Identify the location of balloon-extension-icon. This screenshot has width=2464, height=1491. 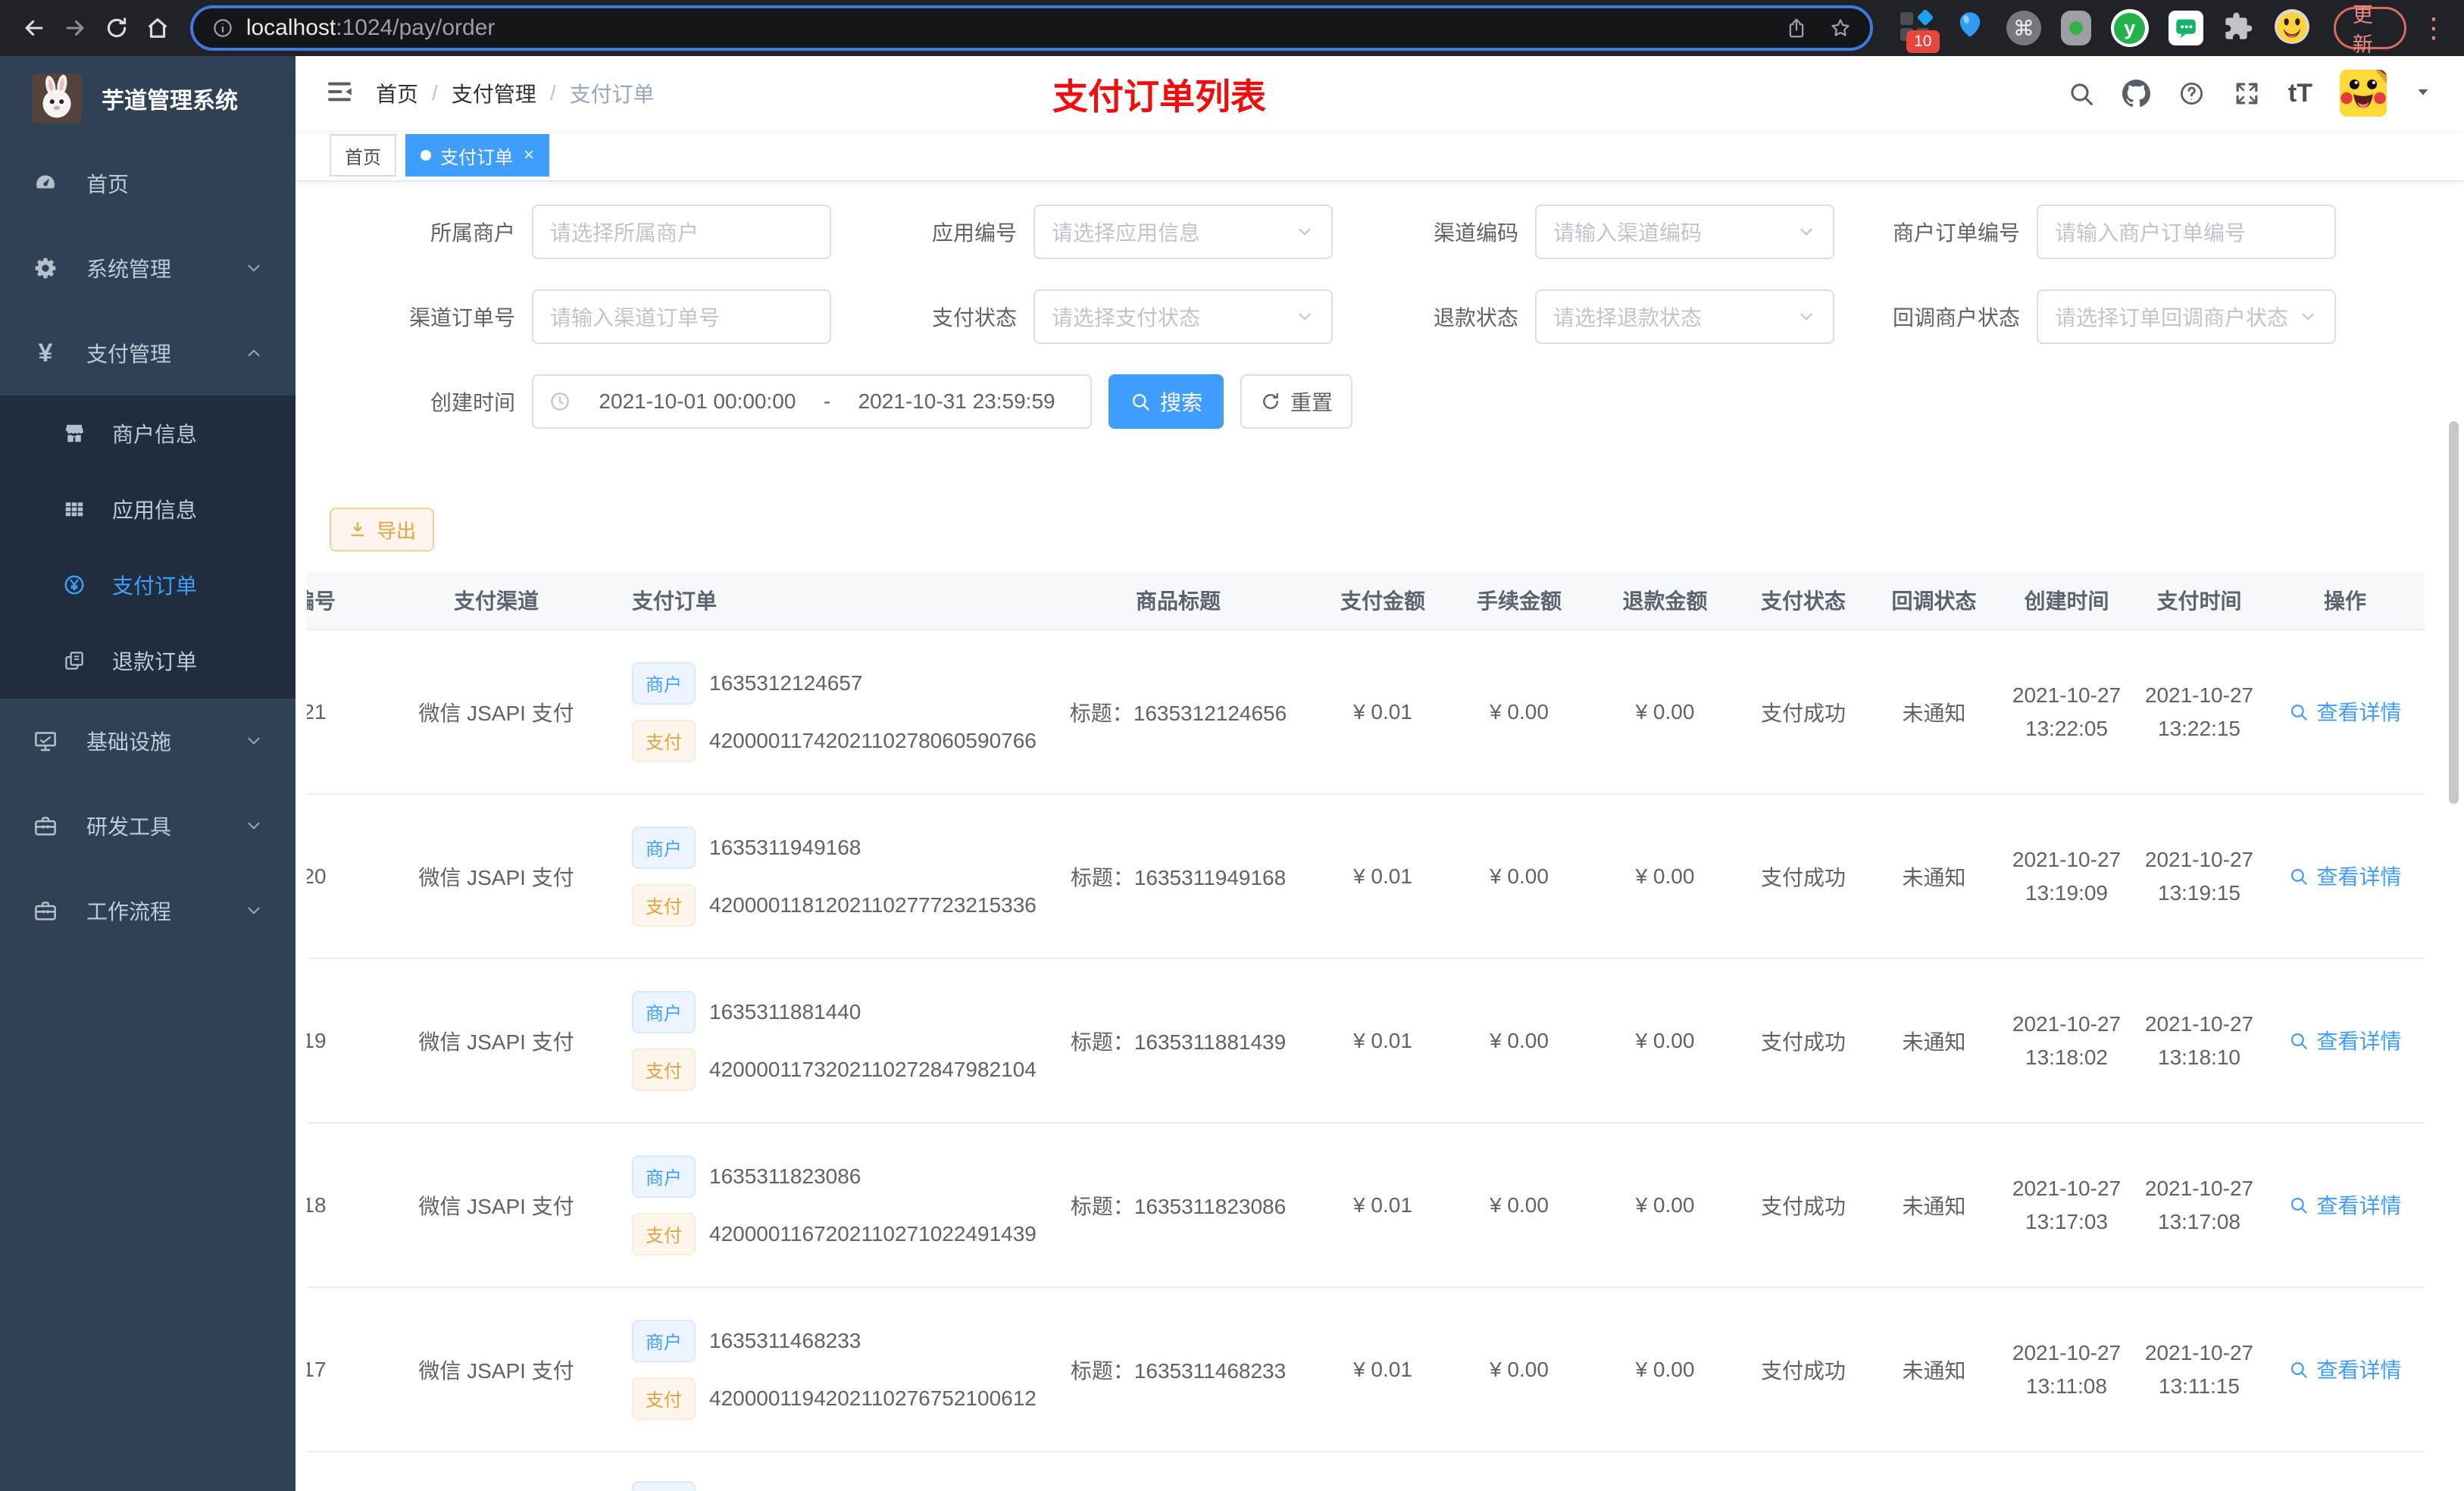
(1970, 28).